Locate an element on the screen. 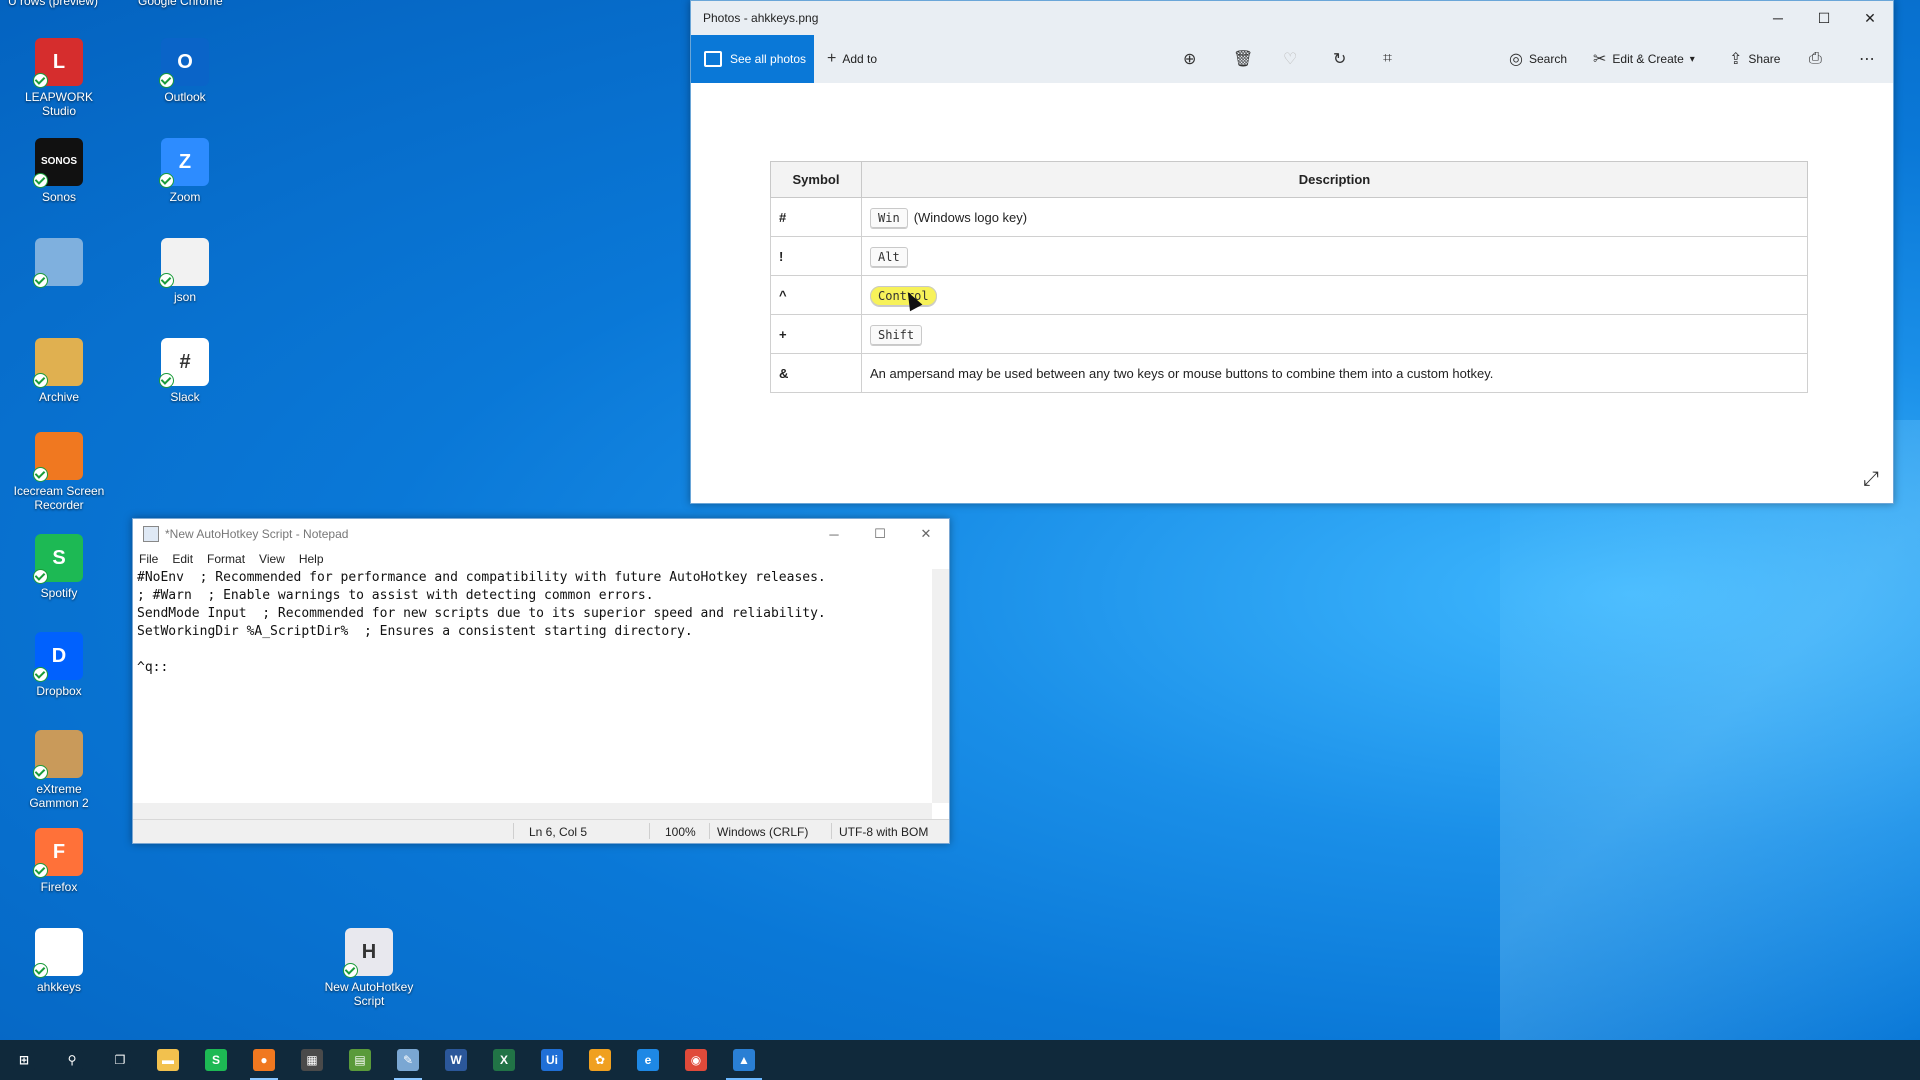 This screenshot has height=1080, width=1920. see-all-photos-button: See all photos is located at coordinates (752, 59).